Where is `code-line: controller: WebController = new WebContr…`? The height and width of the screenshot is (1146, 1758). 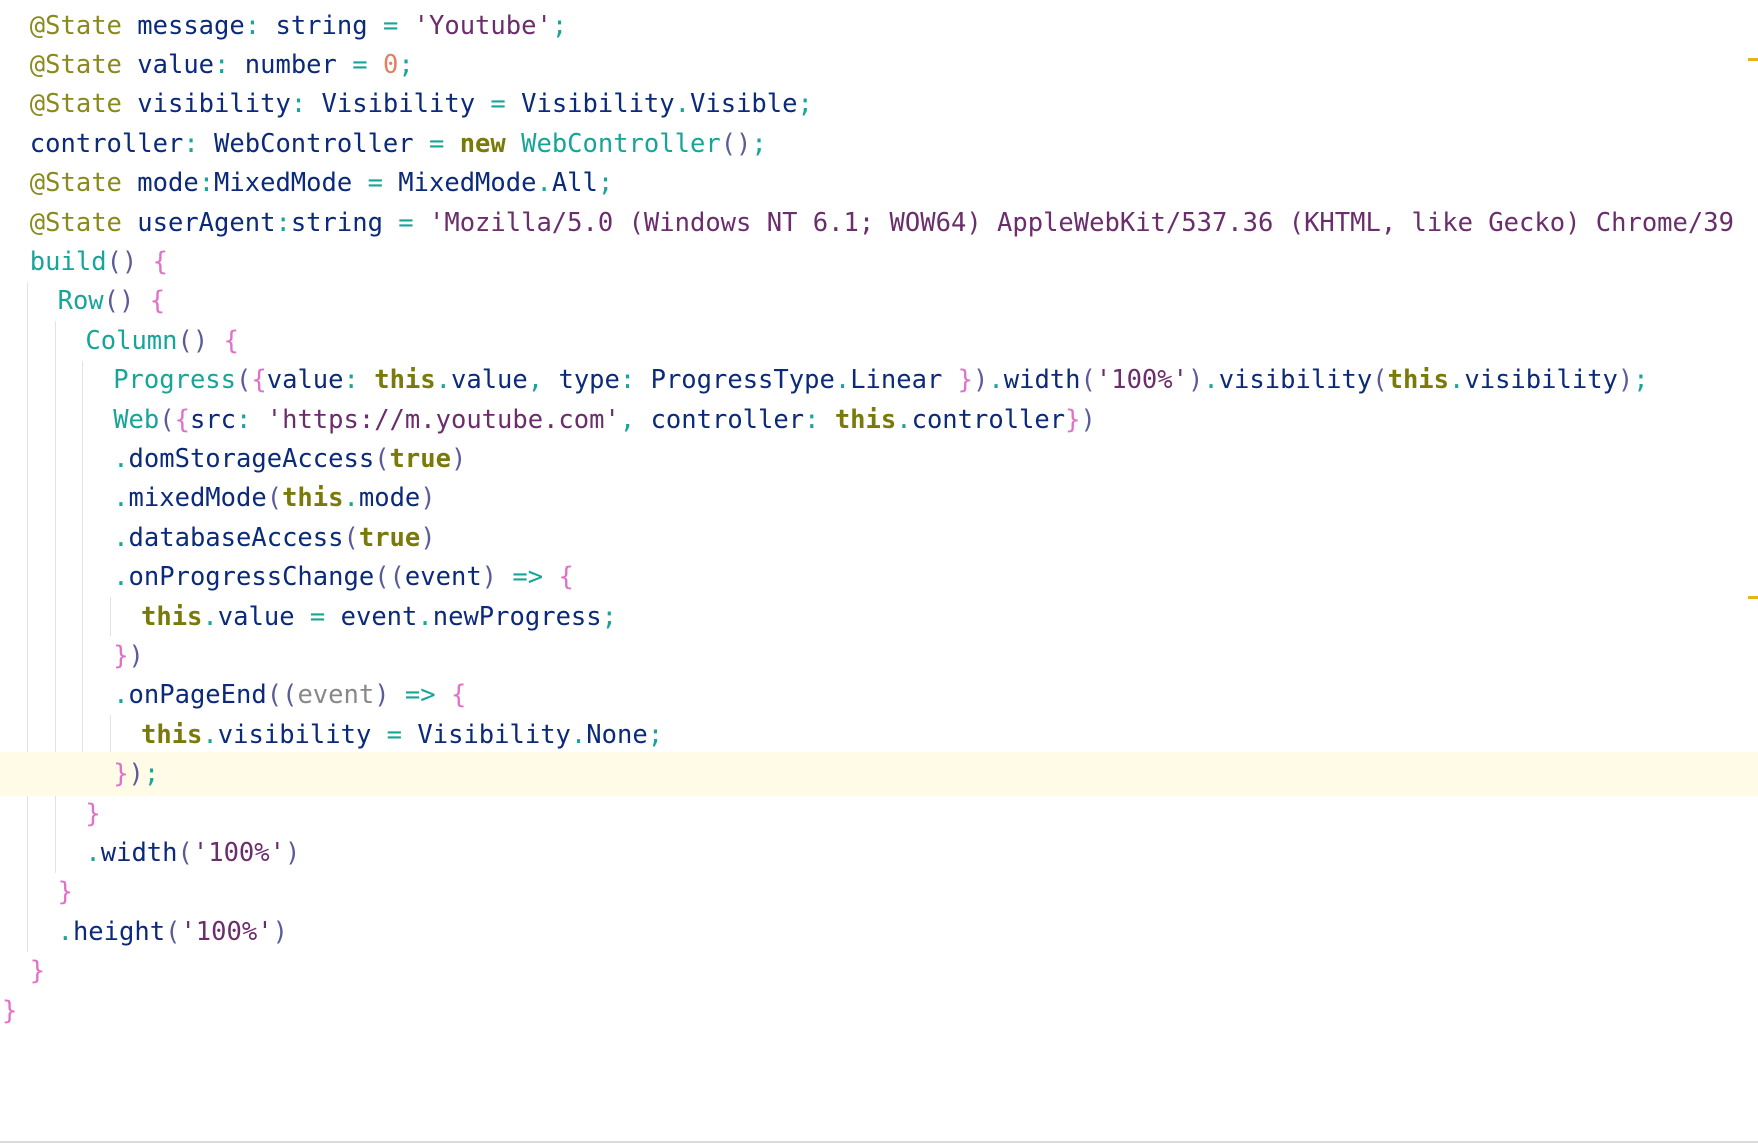 code-line: controller: WebController = new WebContr… is located at coordinates (879, 144).